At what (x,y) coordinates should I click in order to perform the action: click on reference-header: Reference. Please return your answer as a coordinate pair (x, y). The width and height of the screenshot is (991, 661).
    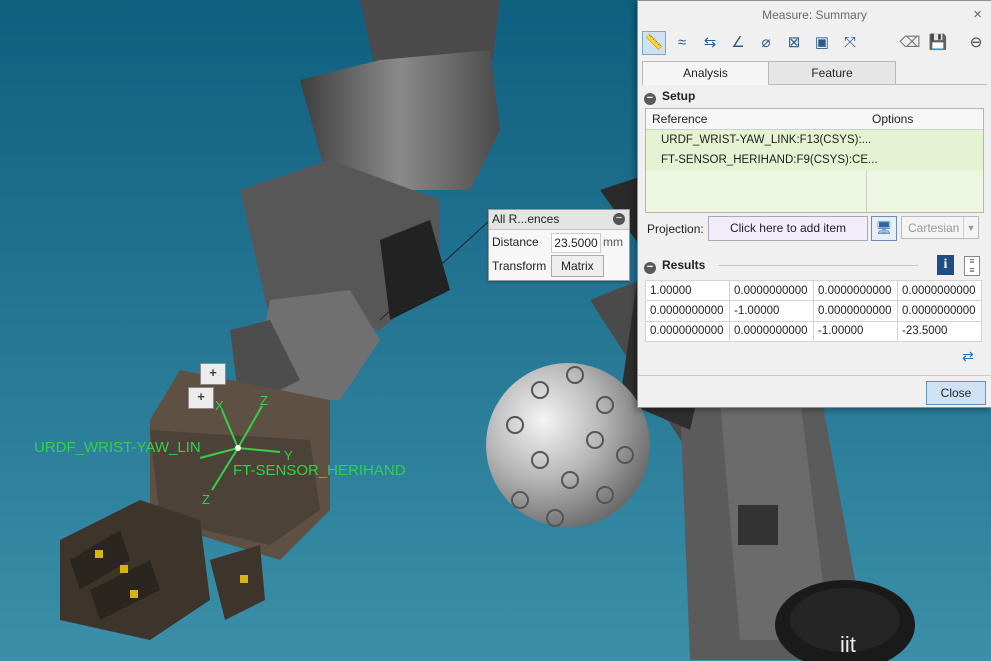
    Looking at the image, I should click on (680, 119).